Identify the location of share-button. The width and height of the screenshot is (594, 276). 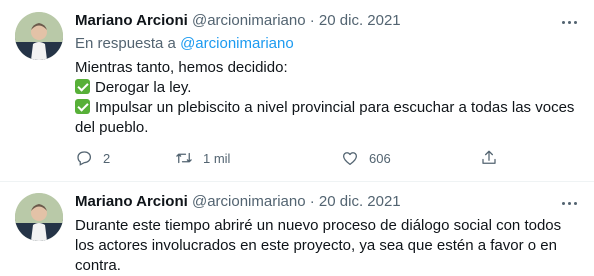
(489, 158).